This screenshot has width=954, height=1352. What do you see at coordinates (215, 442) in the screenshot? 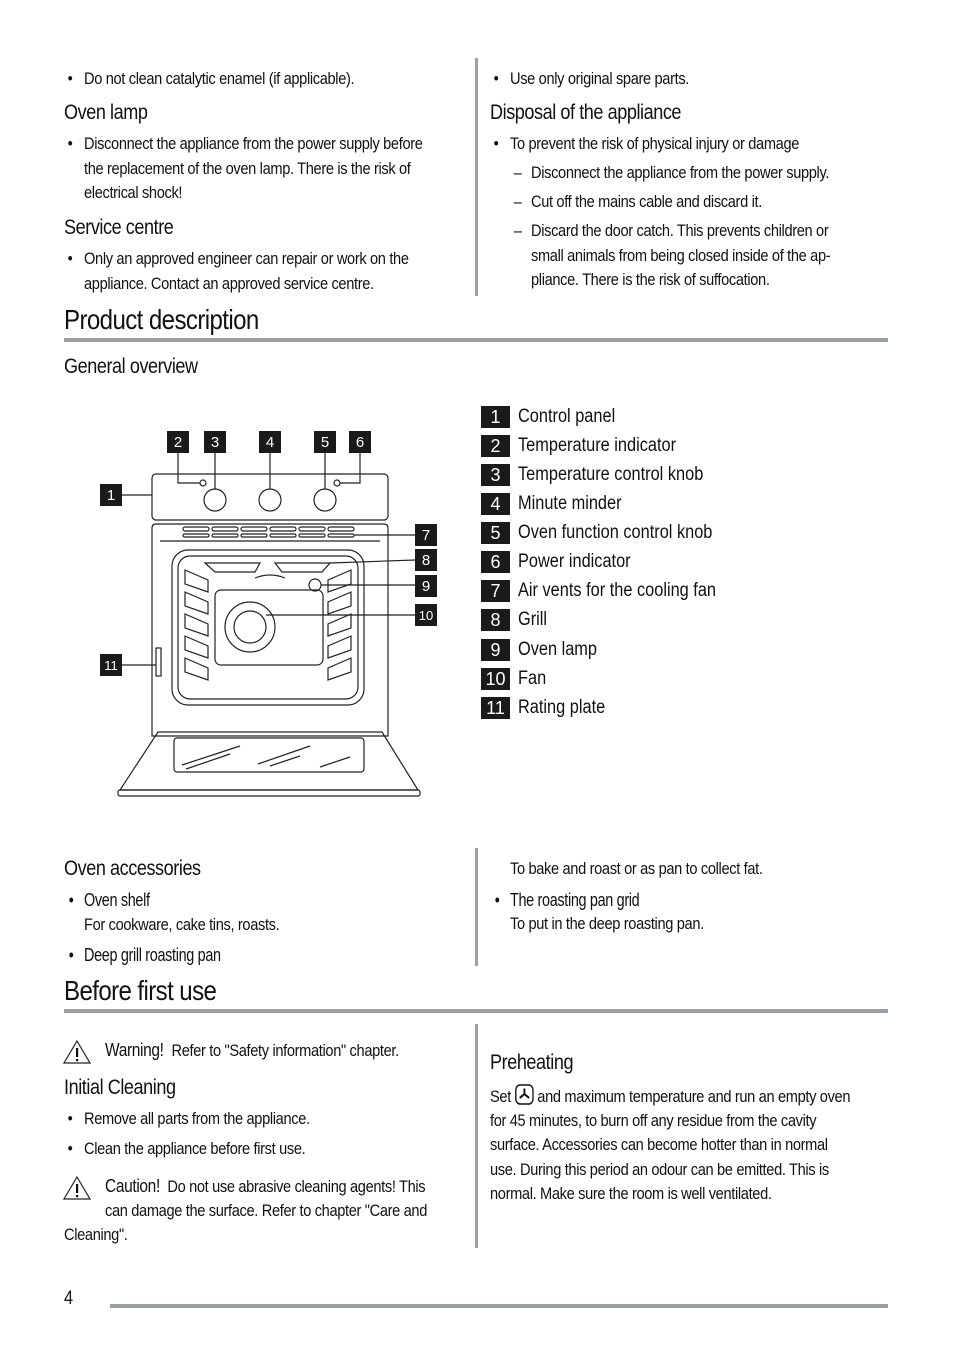
I see `callout-text: 3` at bounding box center [215, 442].